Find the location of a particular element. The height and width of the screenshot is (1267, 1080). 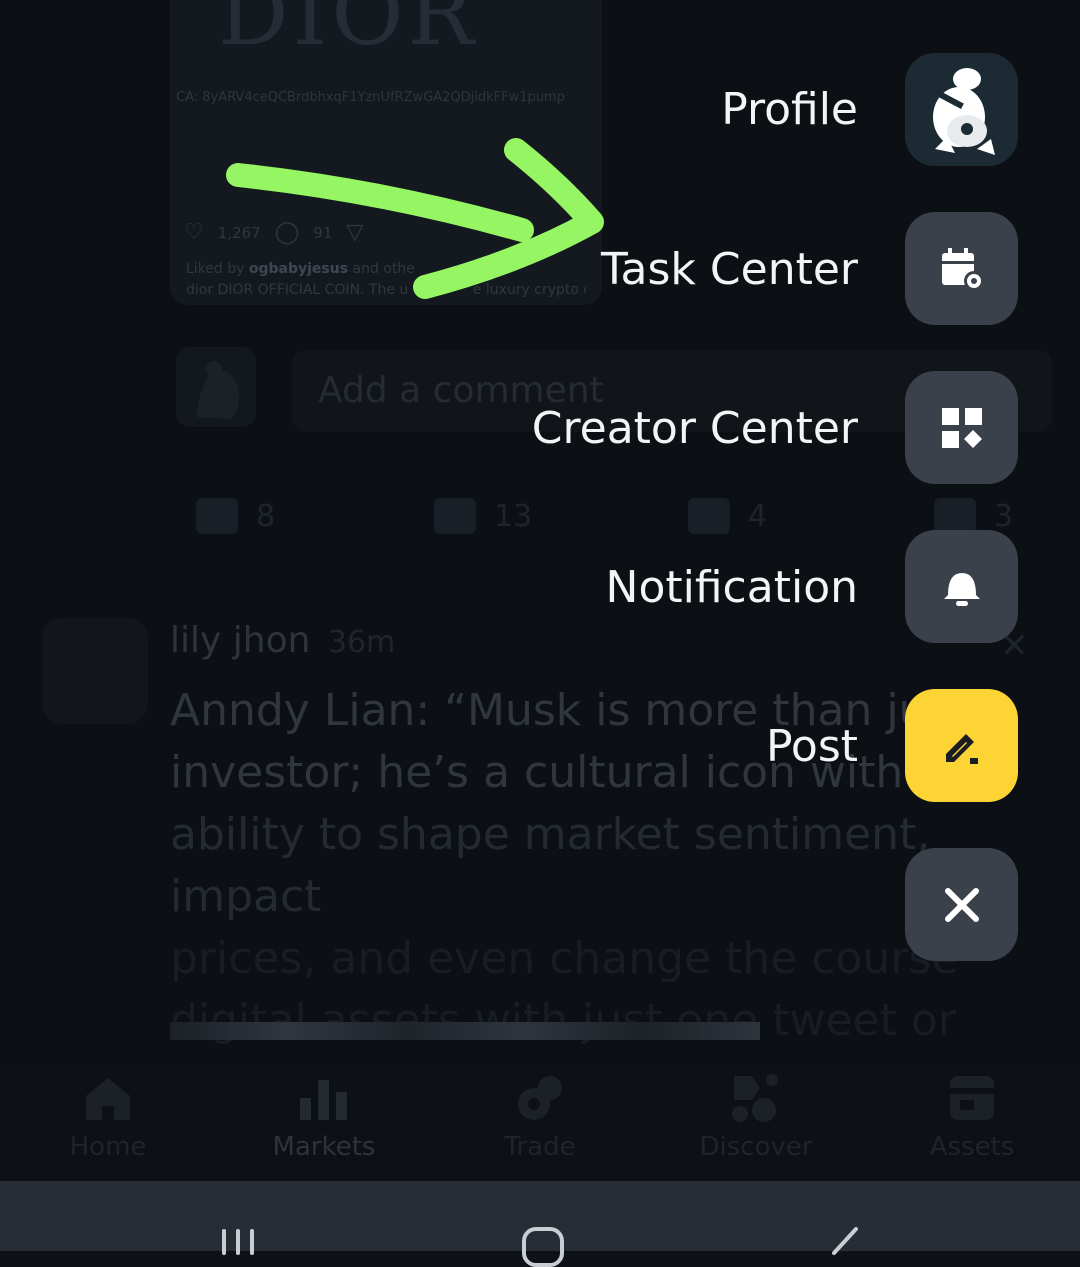

notification-button is located at coordinates (961, 586).